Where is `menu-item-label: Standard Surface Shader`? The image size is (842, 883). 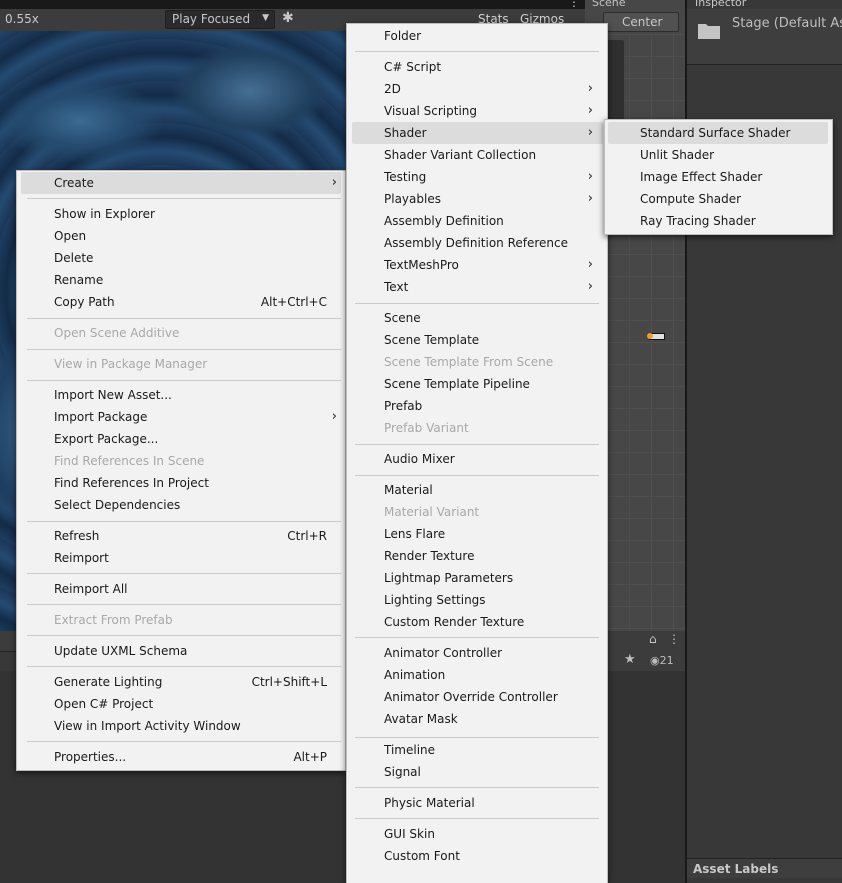
menu-item-label: Standard Surface Shader is located at coordinates (715, 133).